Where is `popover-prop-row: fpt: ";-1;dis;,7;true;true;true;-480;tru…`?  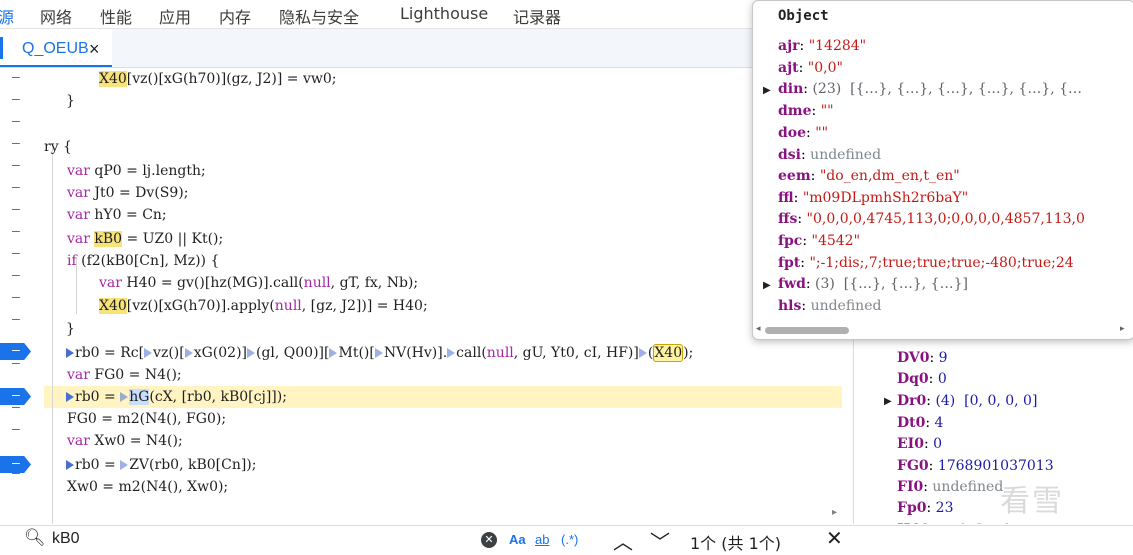
popover-prop-row: fpt: ";-1;dis;,7;true;true;true;-480;tru… is located at coordinates (926, 263).